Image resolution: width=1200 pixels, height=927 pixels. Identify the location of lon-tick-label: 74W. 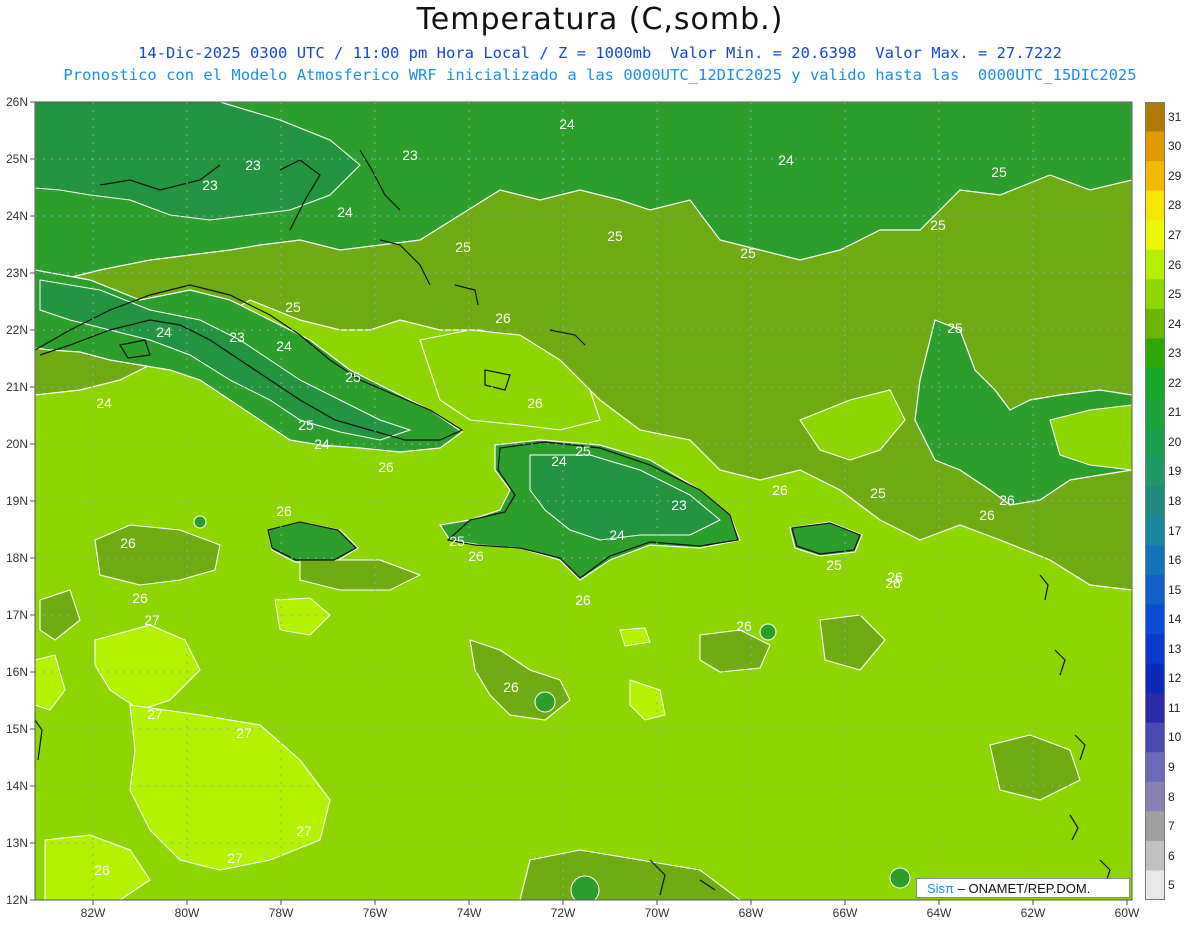
(469, 913).